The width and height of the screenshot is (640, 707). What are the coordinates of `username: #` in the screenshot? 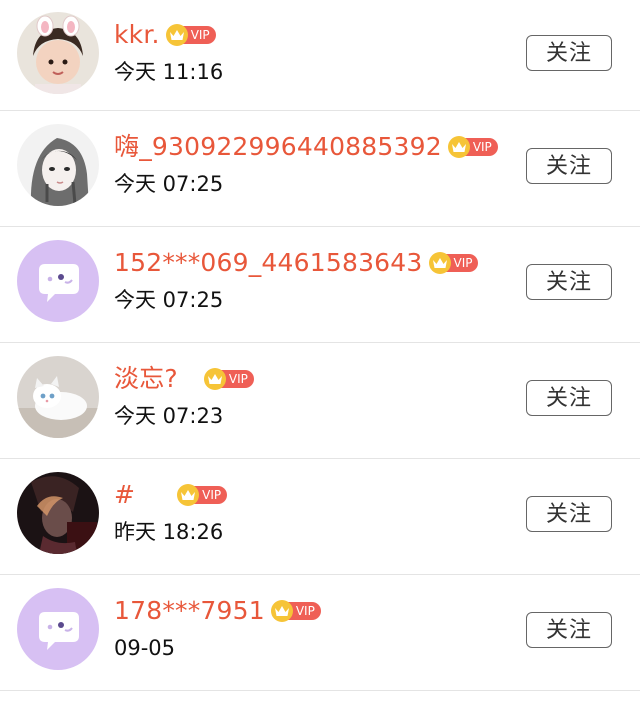 It's located at (124, 495).